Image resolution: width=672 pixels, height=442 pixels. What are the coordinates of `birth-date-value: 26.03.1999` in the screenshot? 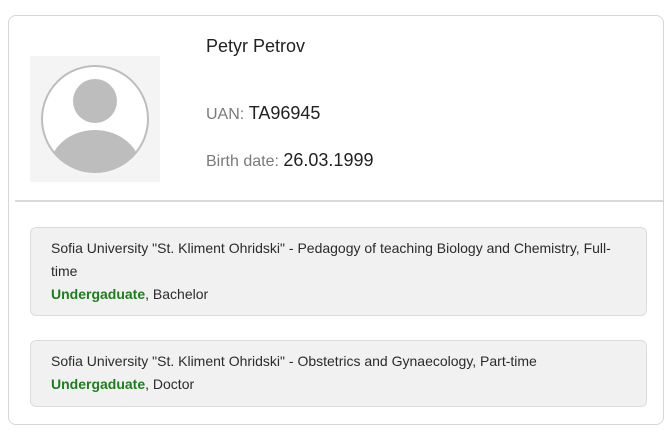 It's located at (328, 160).